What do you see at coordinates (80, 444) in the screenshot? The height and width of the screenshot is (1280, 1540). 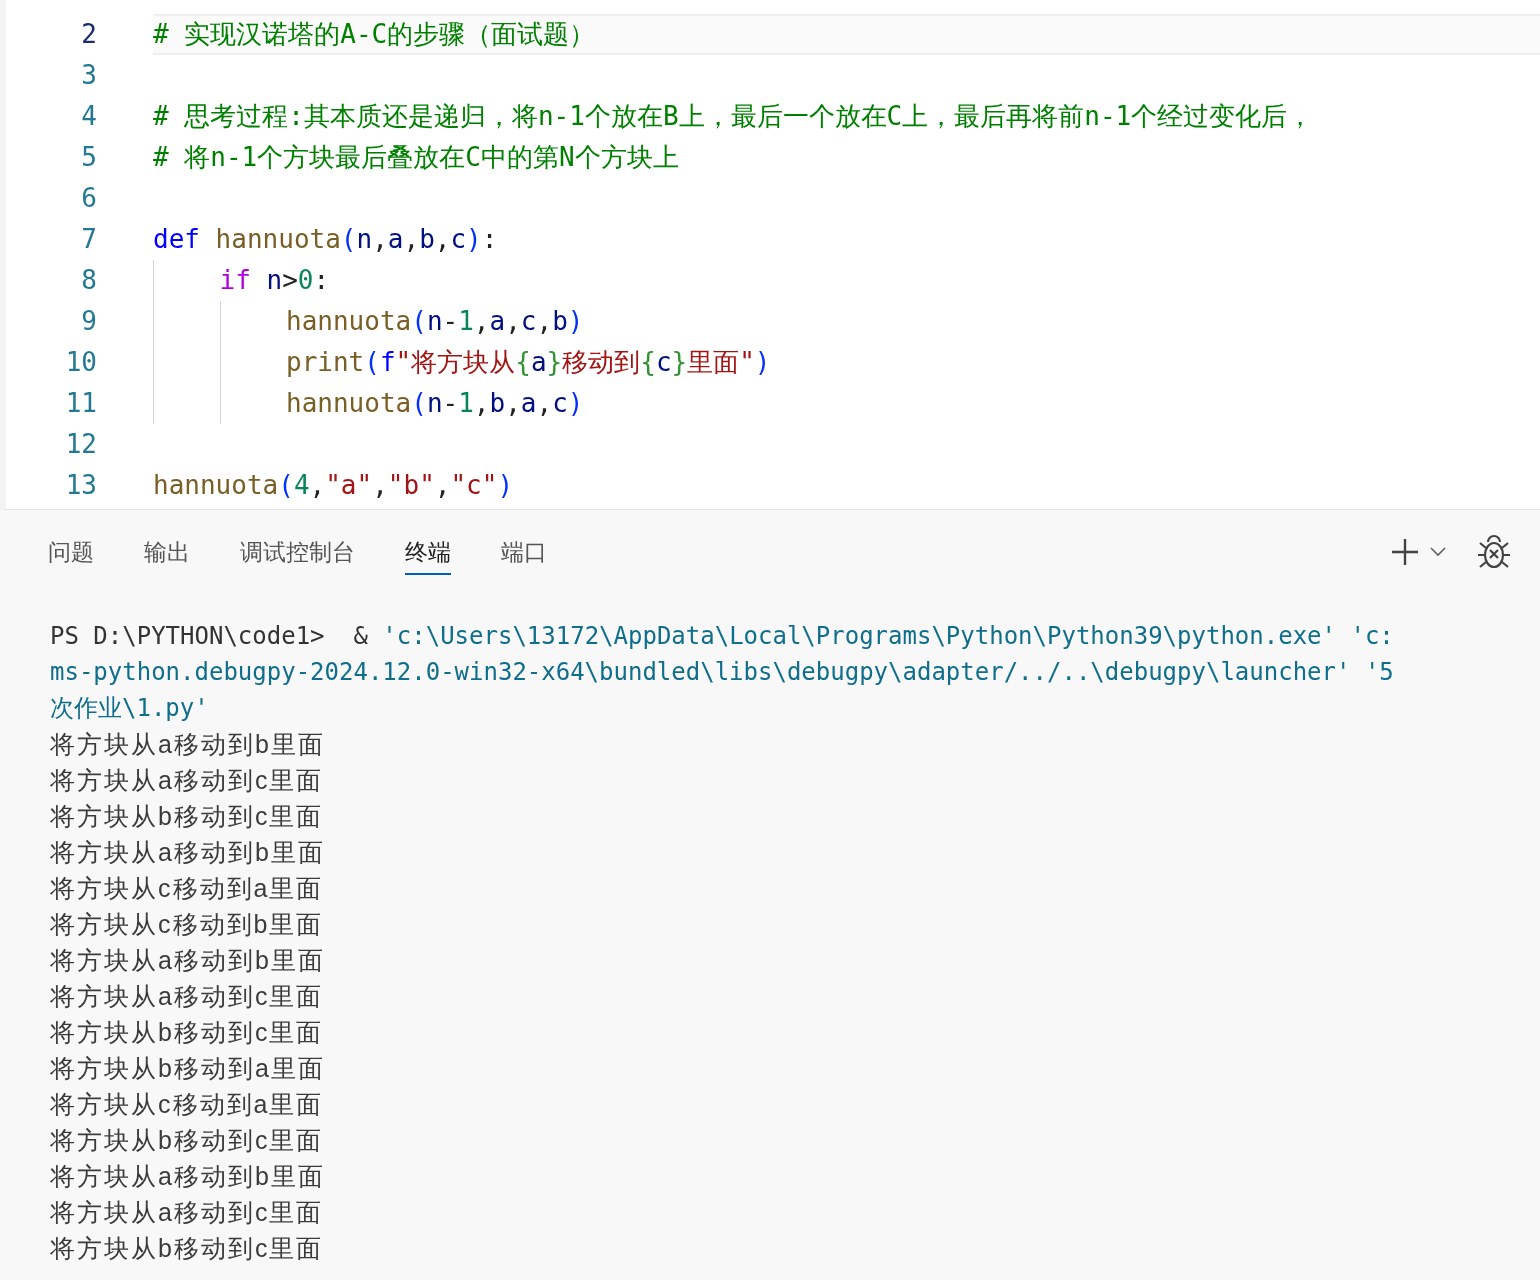 I see `line-number: 12` at bounding box center [80, 444].